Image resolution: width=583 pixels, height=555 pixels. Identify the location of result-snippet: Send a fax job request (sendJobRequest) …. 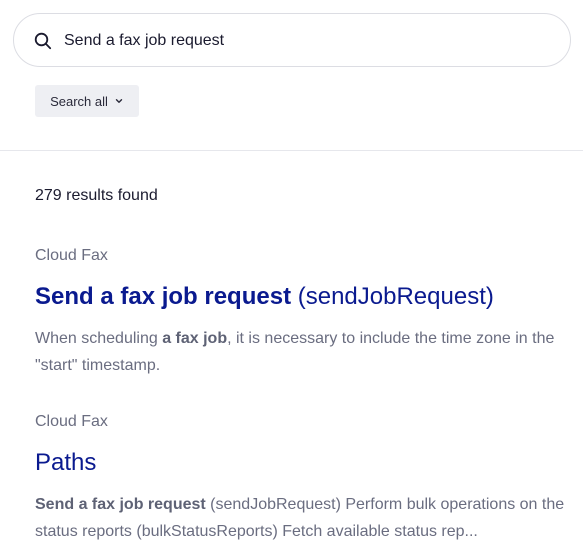
(300, 518).